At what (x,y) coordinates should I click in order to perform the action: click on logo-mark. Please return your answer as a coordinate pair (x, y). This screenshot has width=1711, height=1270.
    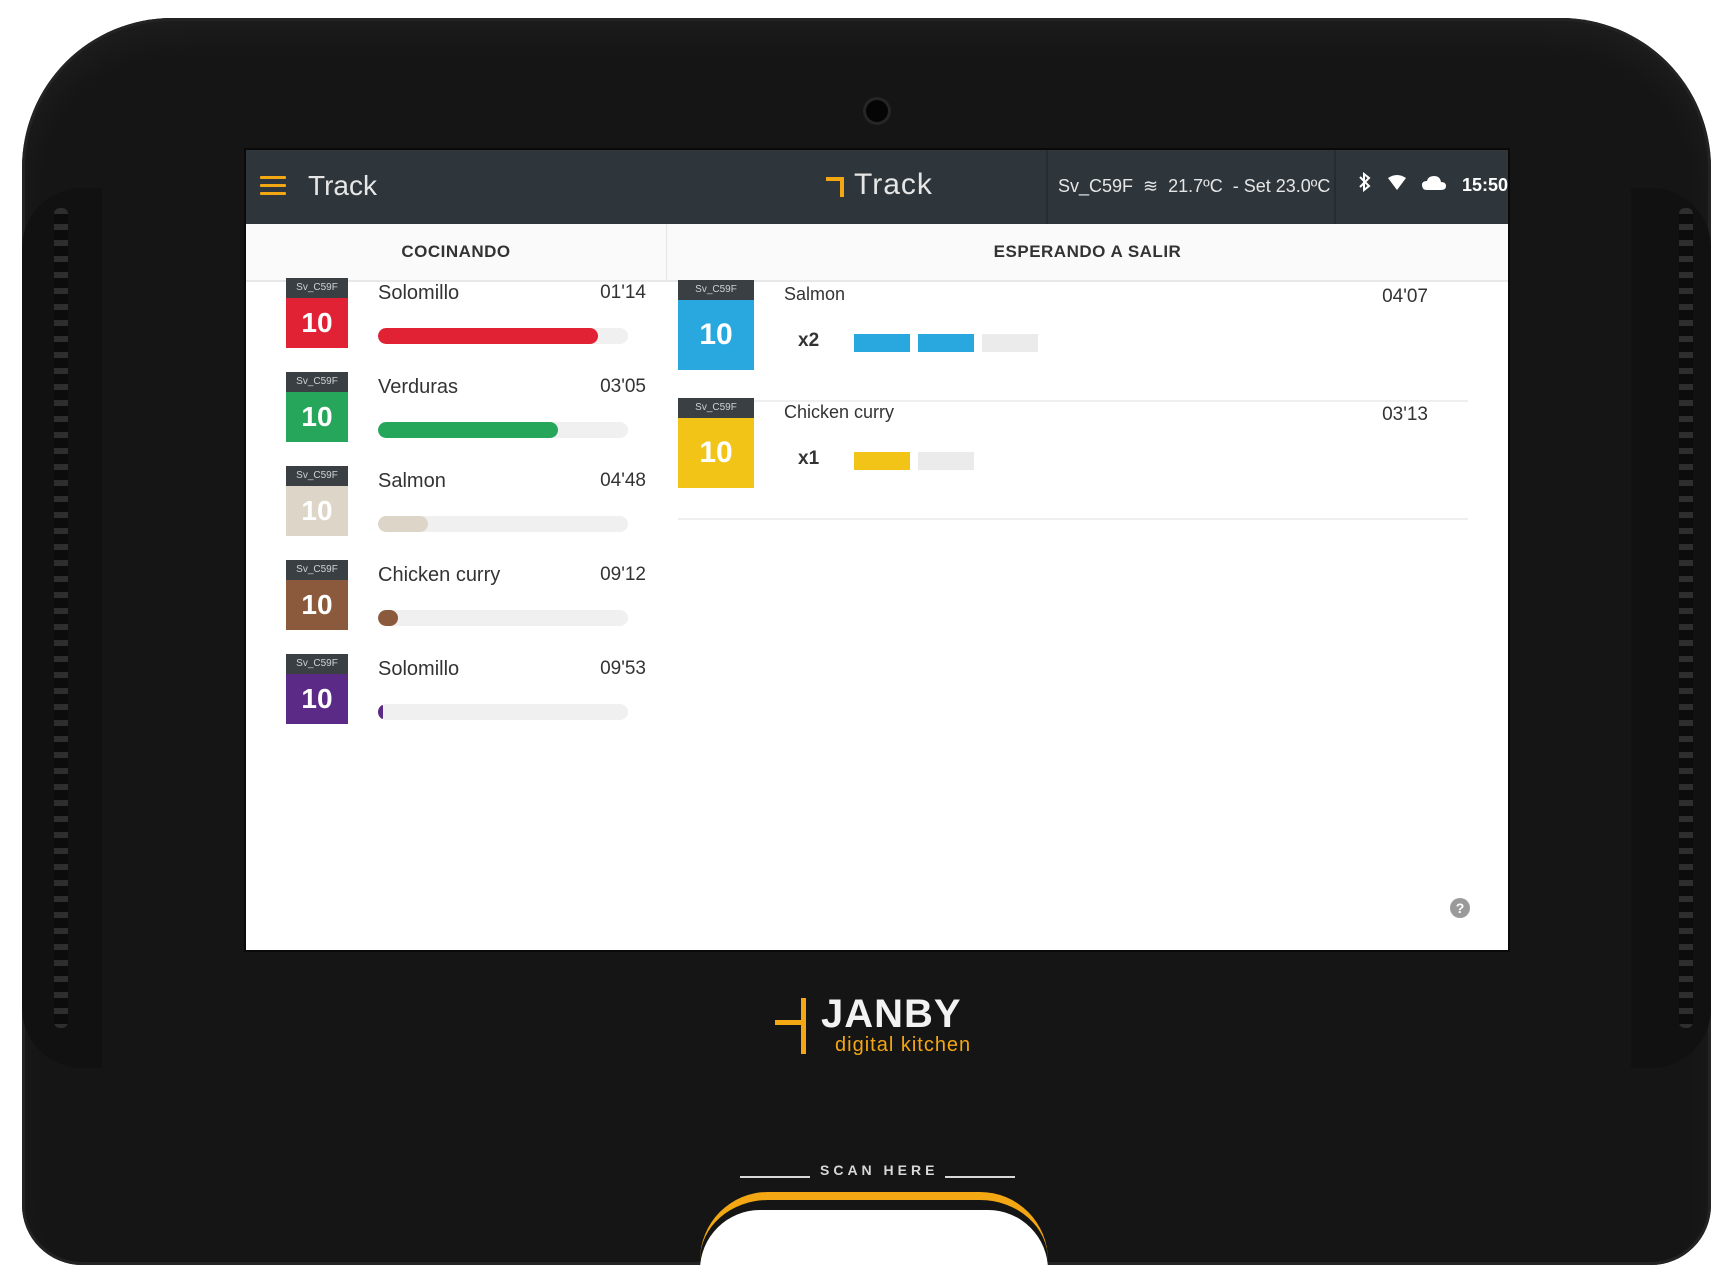
    Looking at the image, I should click on (803, 1026).